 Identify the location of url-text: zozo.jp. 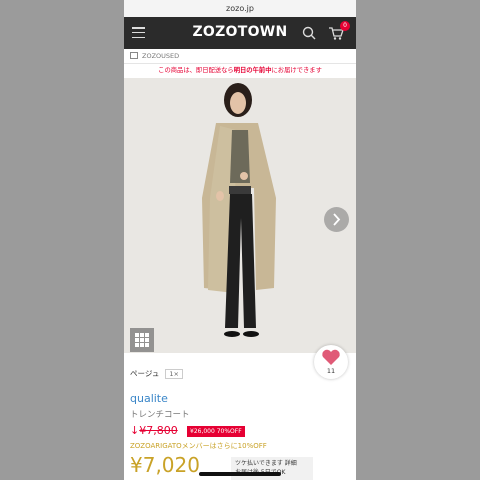
(240, 8).